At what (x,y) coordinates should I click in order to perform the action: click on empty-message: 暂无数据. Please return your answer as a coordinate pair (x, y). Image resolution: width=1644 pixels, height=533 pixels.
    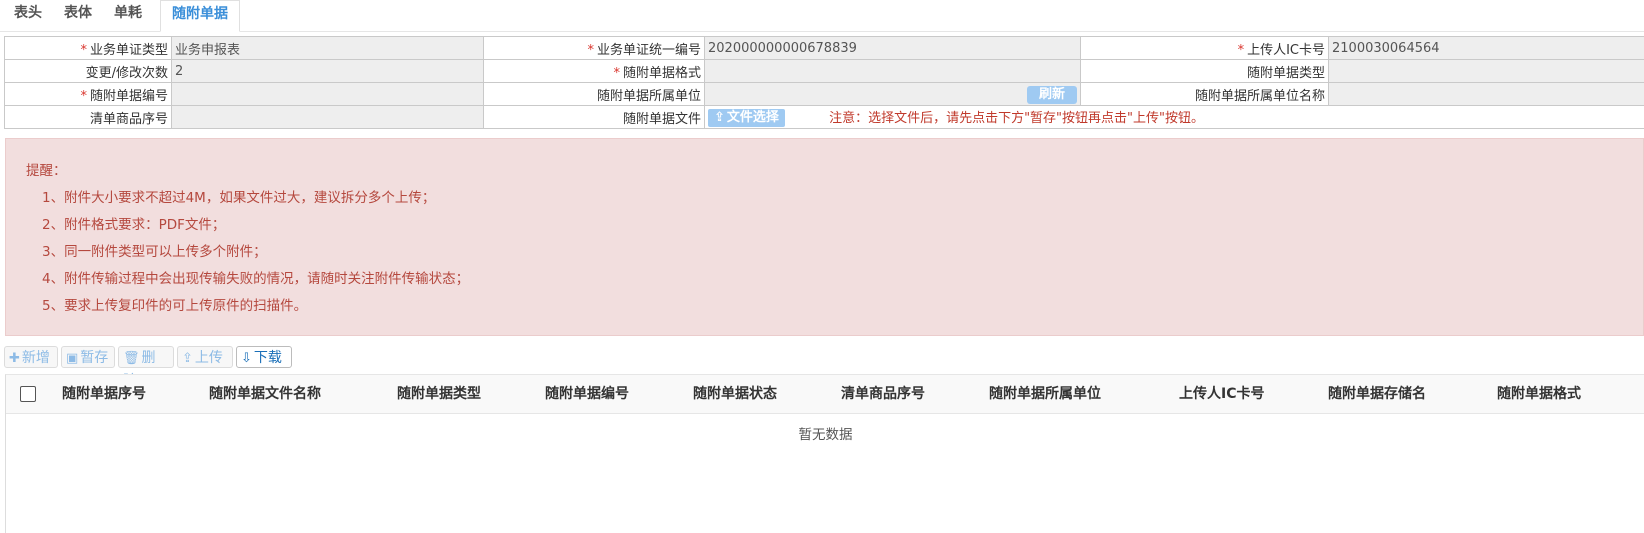
    Looking at the image, I should click on (825, 433).